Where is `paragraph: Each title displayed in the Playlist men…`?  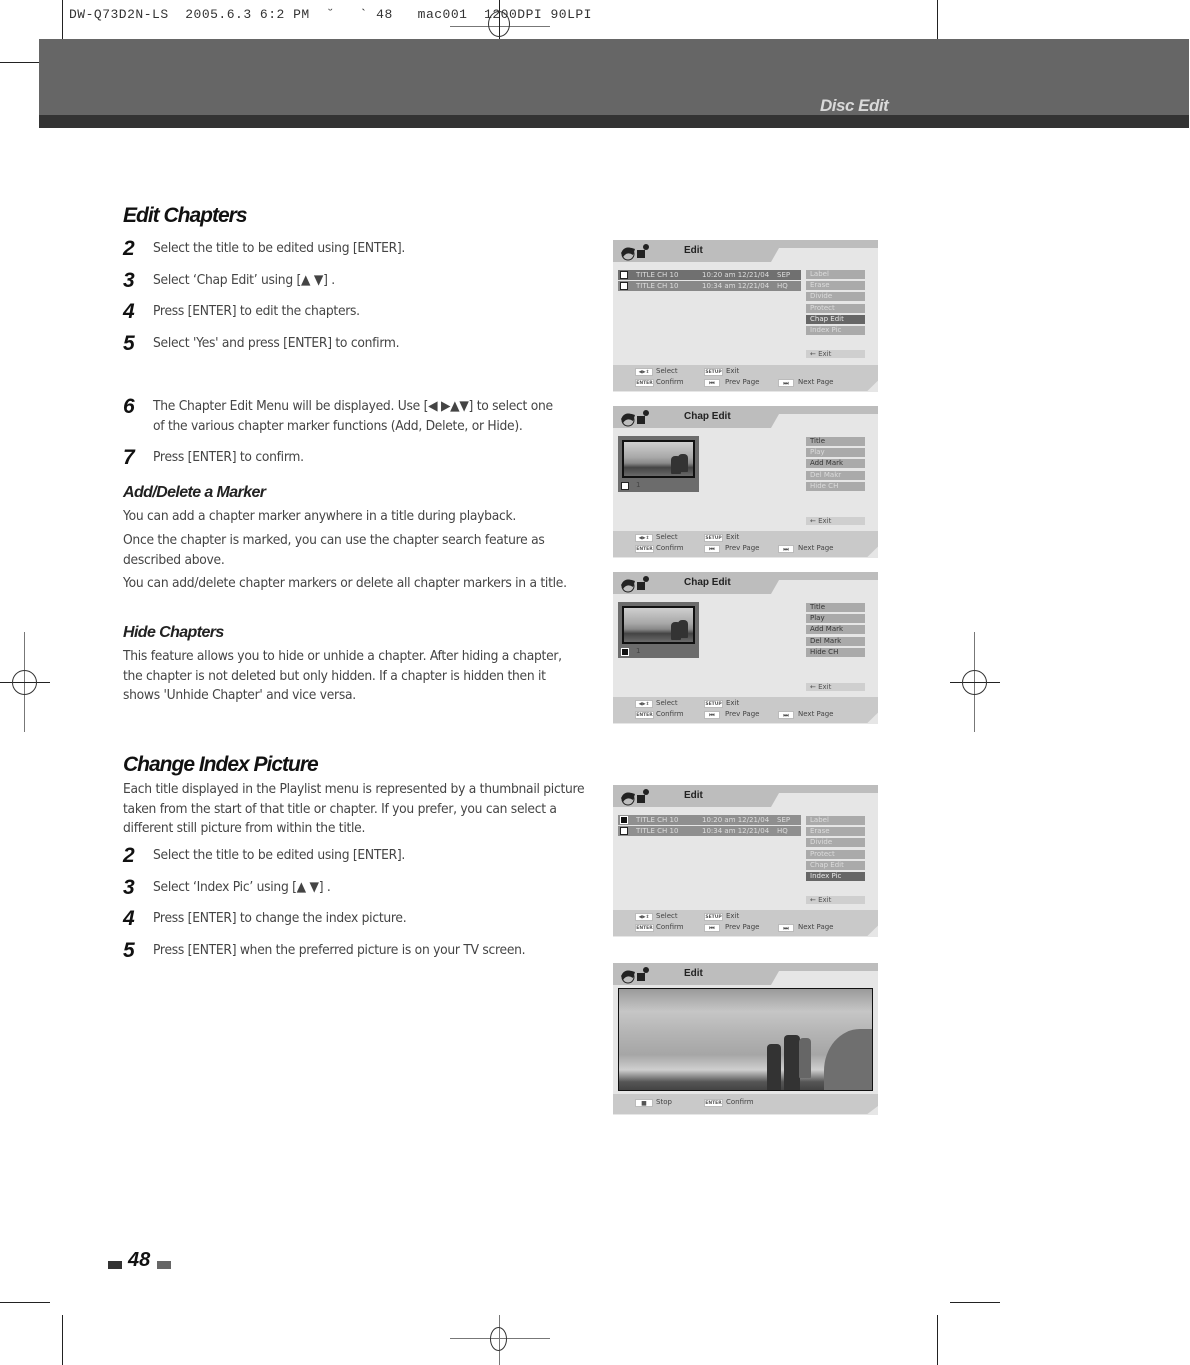
paragraph: Each title displayed in the Playlist men… is located at coordinates (354, 809).